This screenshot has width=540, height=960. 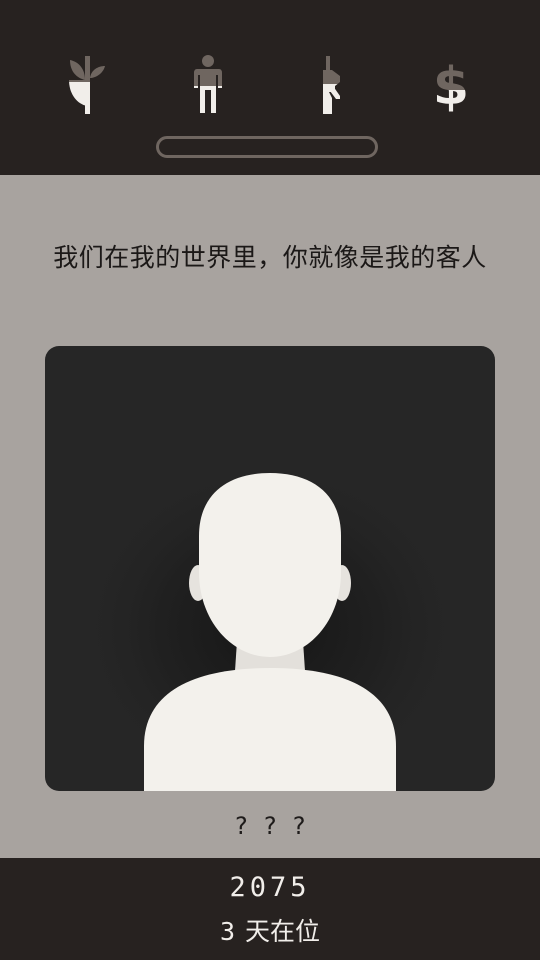 What do you see at coordinates (270, 257) in the screenshot?
I see `question-text: 我们在我的世界里，你就像是我的客人` at bounding box center [270, 257].